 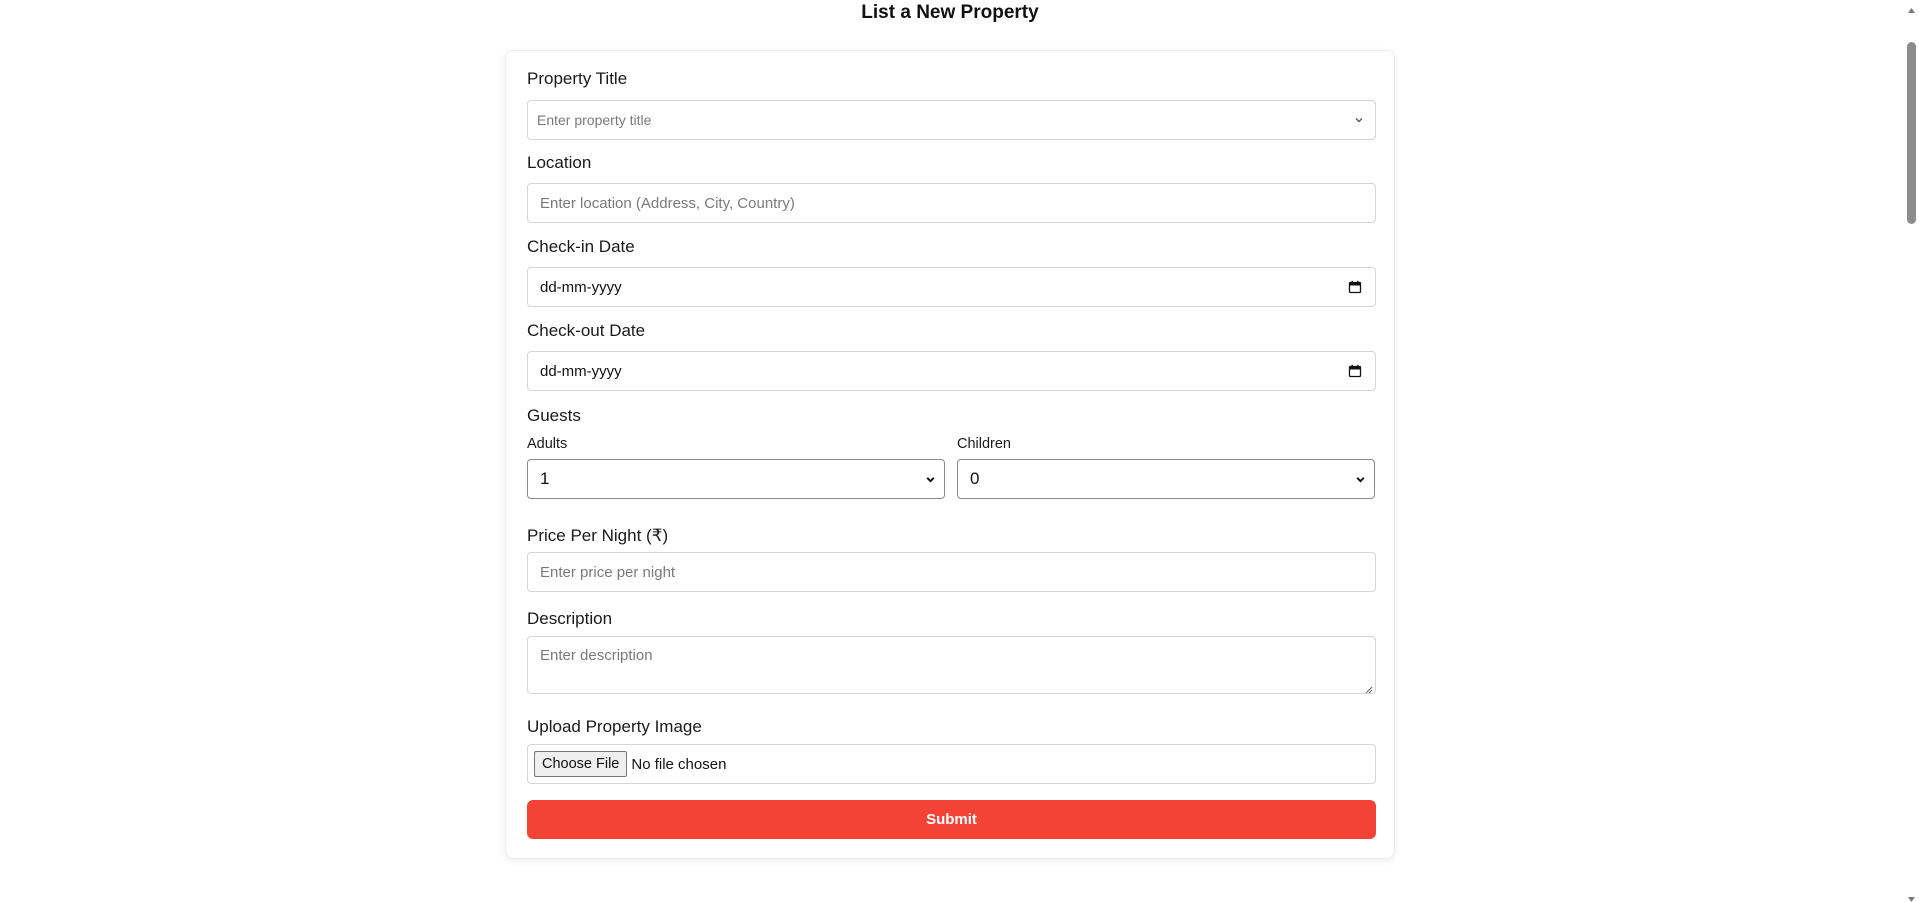 I want to click on location-placeholder: Enter location (Address, City, Country), so click(x=667, y=203).